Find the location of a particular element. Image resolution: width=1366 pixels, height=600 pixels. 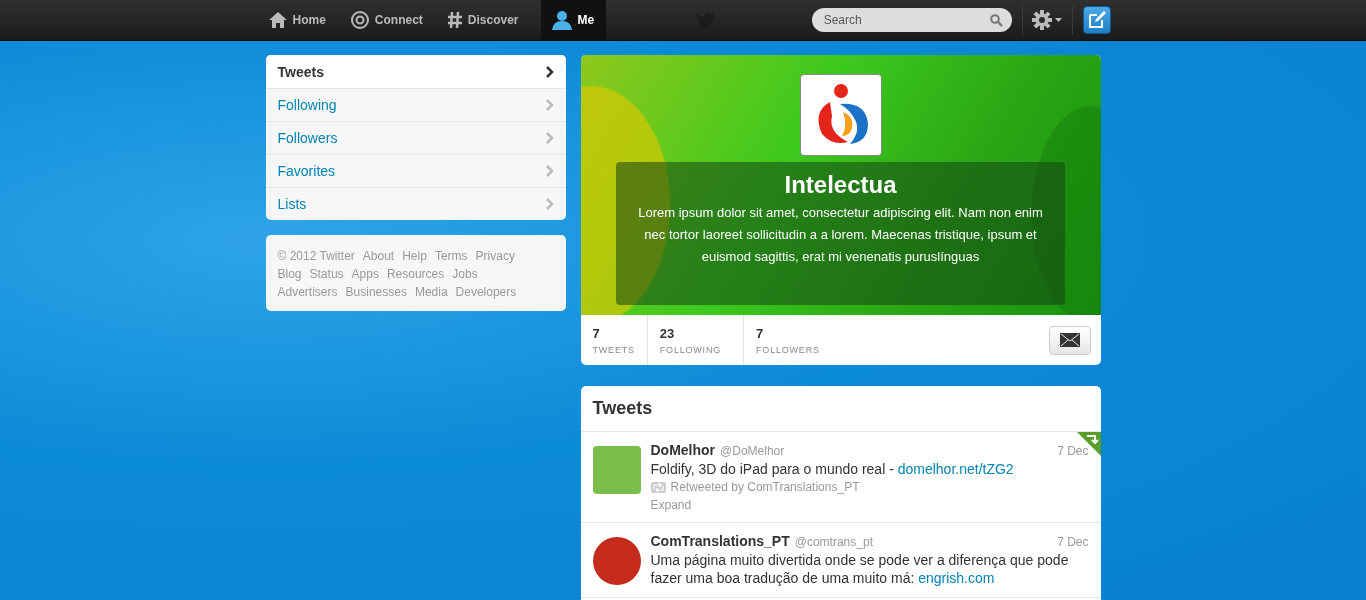

search-field: Search is located at coordinates (911, 20).